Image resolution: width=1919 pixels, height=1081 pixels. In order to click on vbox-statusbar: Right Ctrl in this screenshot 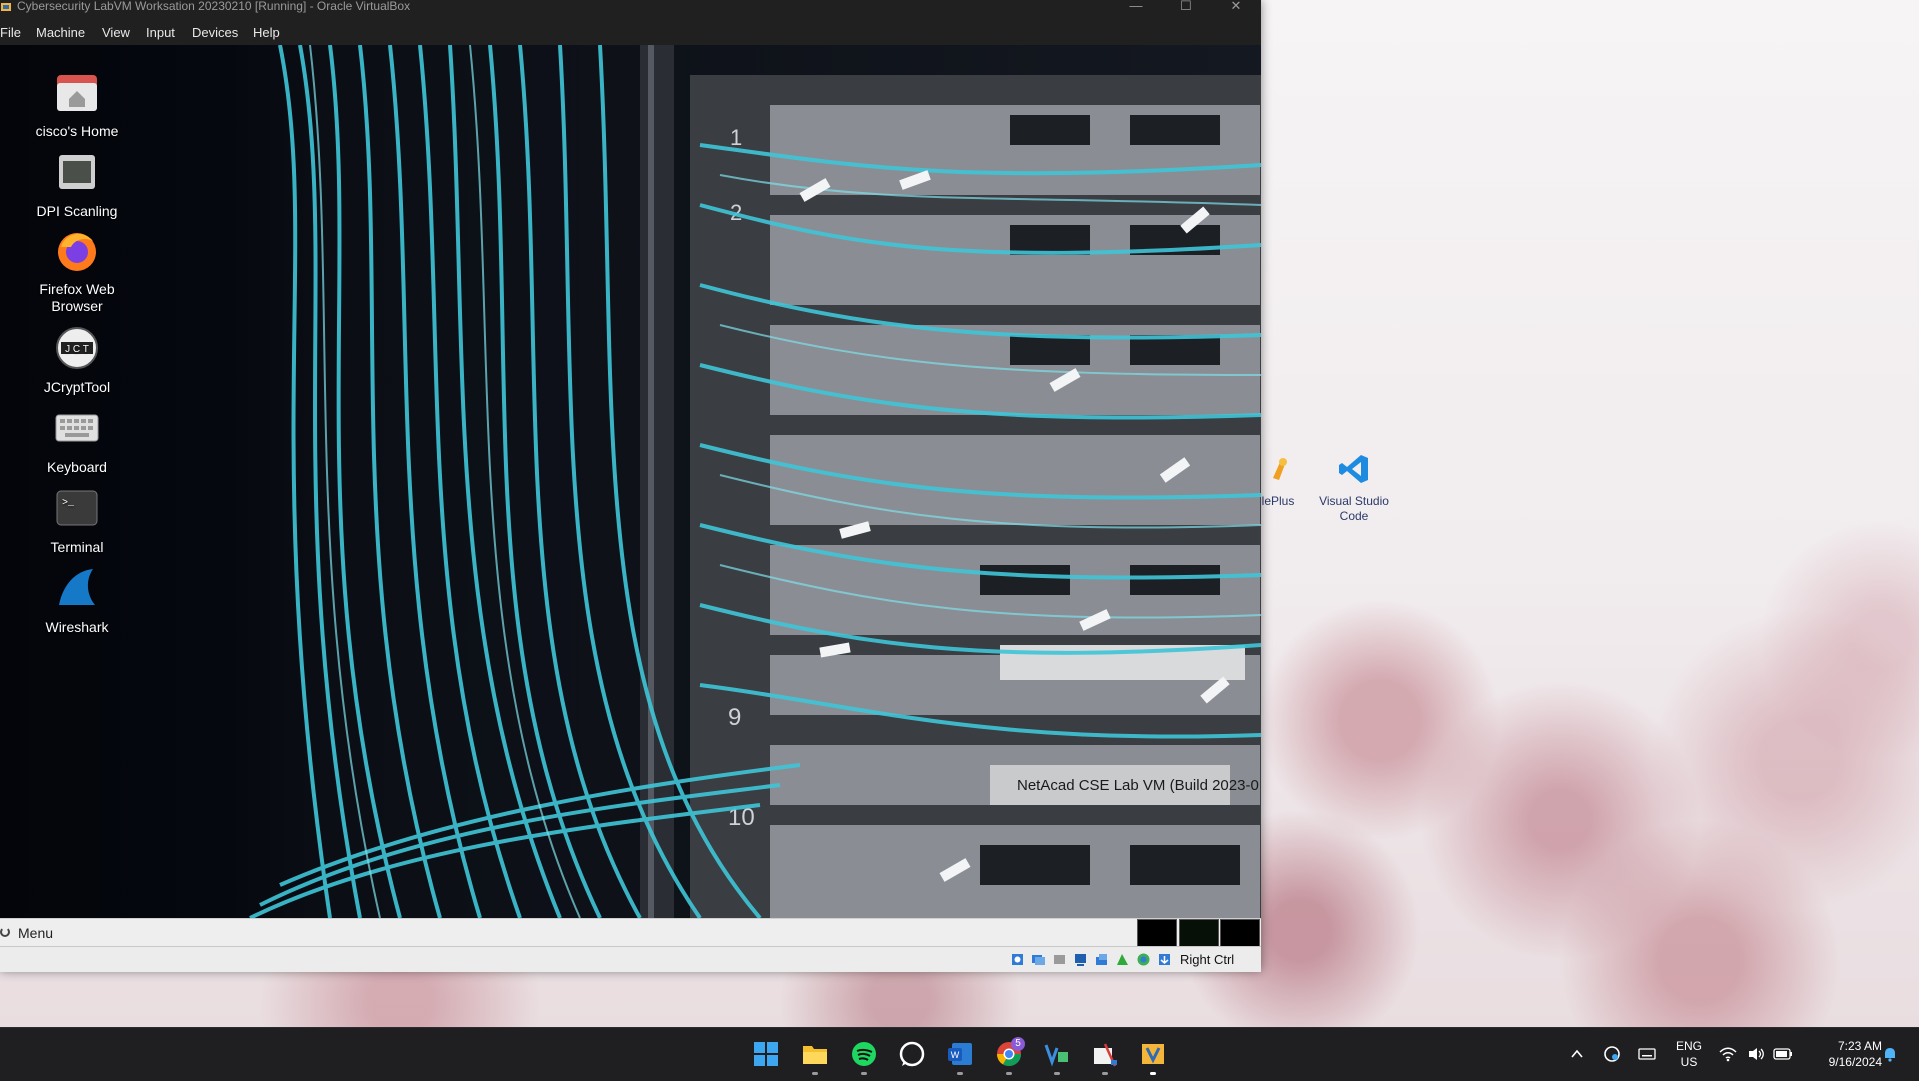, I will do `click(630, 959)`.